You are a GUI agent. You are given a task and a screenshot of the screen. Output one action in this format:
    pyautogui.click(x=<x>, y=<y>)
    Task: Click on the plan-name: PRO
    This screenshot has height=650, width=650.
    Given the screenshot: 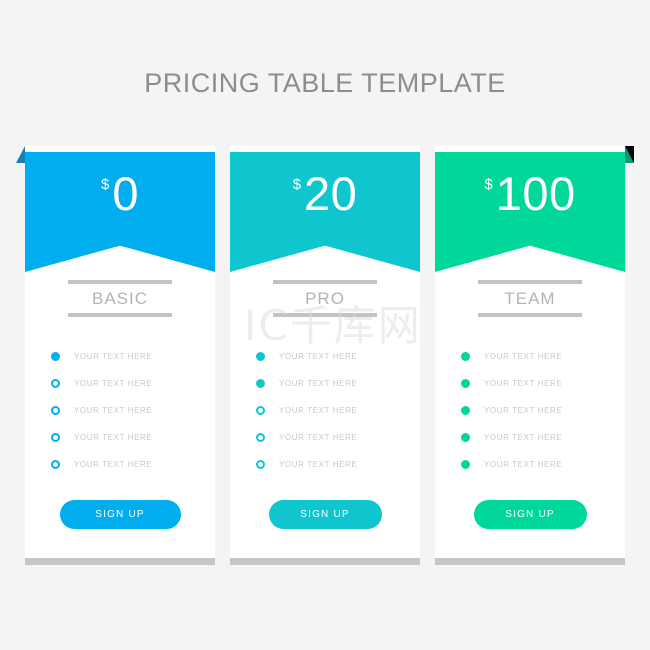 What is the action you would take?
    pyautogui.click(x=325, y=298)
    